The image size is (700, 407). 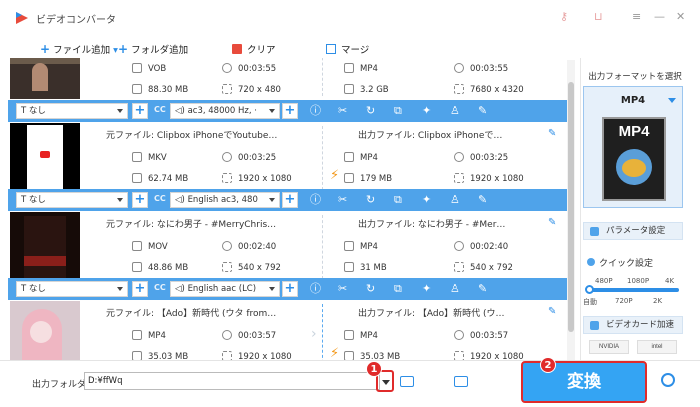 What do you see at coordinates (598, 16) in the screenshot?
I see `cart-icon: ⊔` at bounding box center [598, 16].